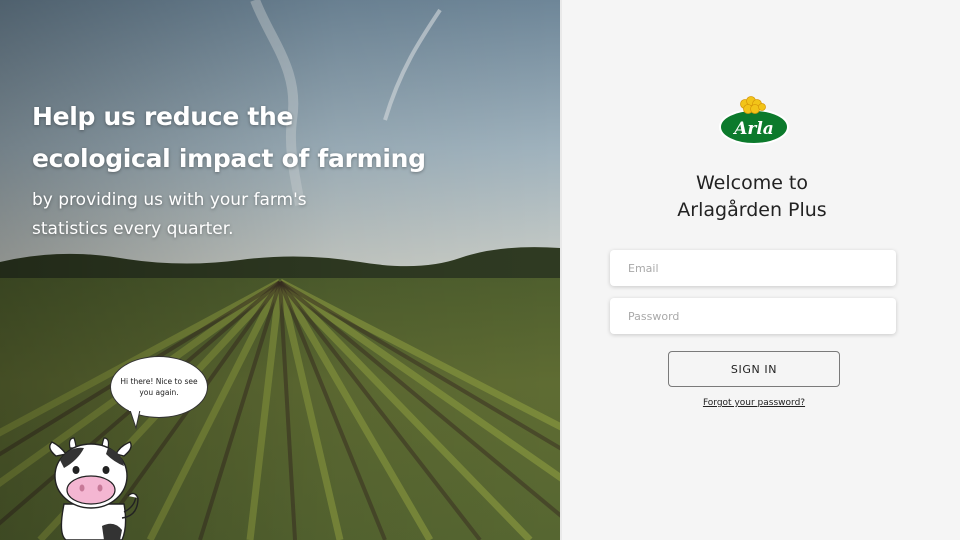 This screenshot has height=540, width=960. I want to click on password-field, so click(753, 316).